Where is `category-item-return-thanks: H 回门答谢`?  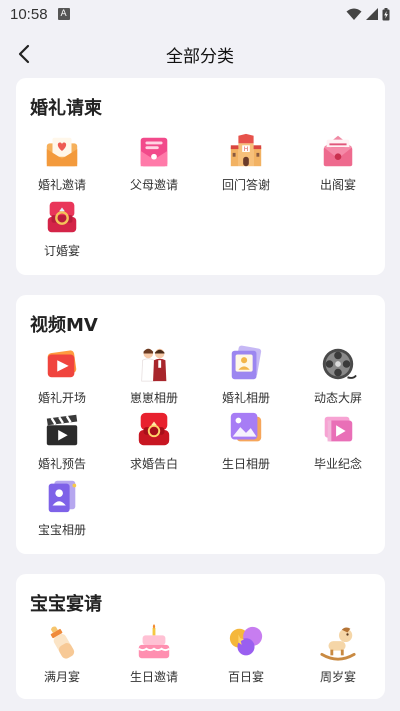
category-item-return-thanks: H 回门答谢 is located at coordinates (246, 165).